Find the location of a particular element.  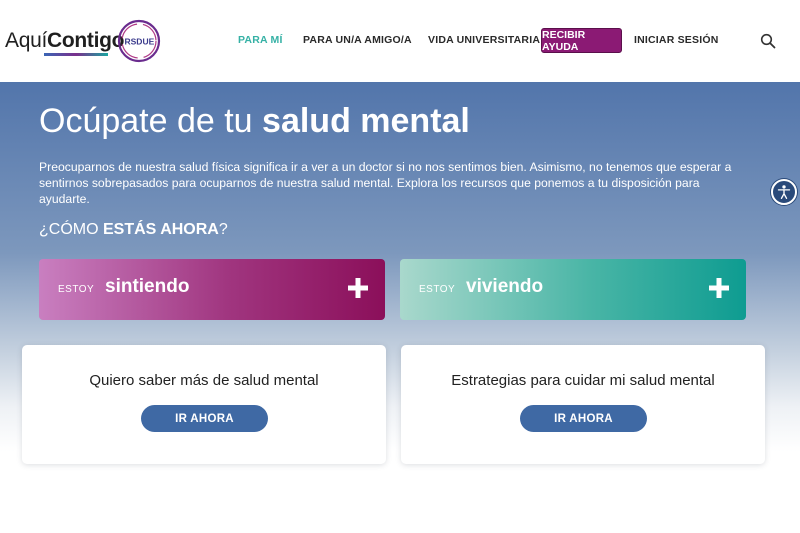

question-bold: ESTÁS AHORA is located at coordinates (161, 229).